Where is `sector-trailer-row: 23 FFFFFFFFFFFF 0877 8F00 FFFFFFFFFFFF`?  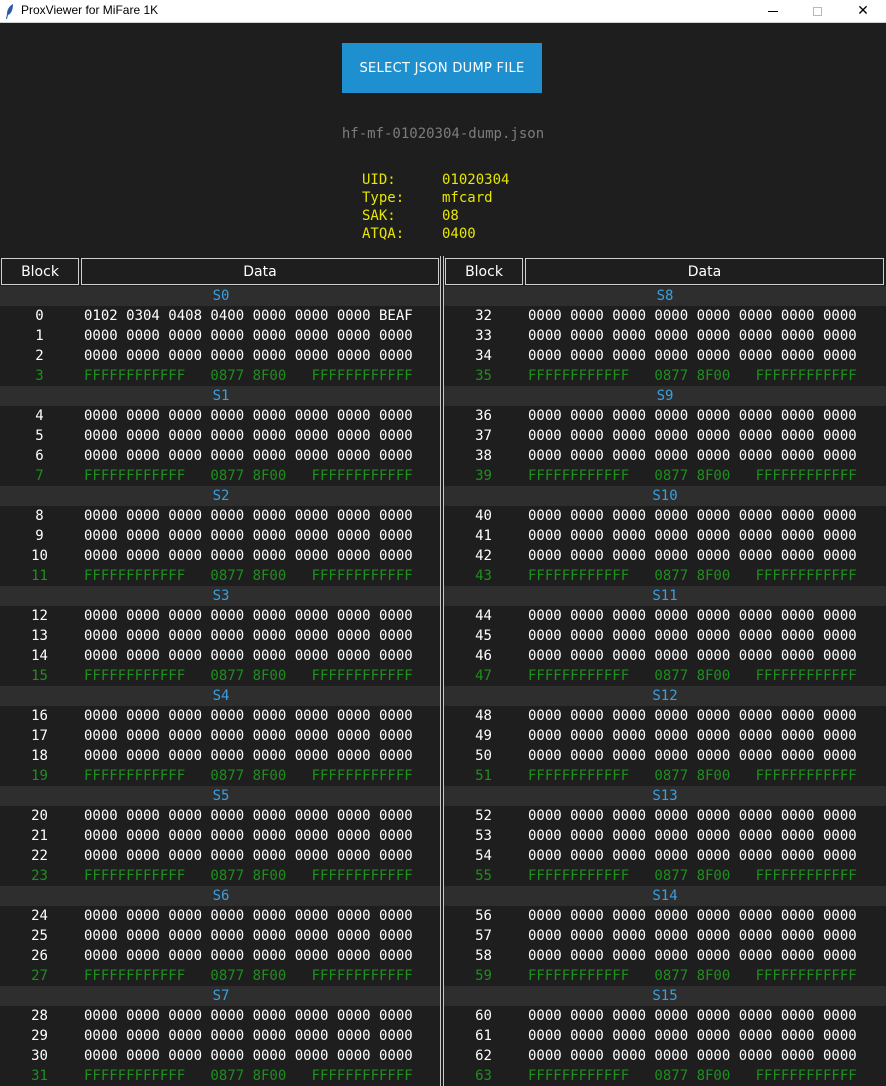
sector-trailer-row: 23 FFFFFFFFFFFF 0877 8F00 FFFFFFFFFFFF is located at coordinates (221, 876).